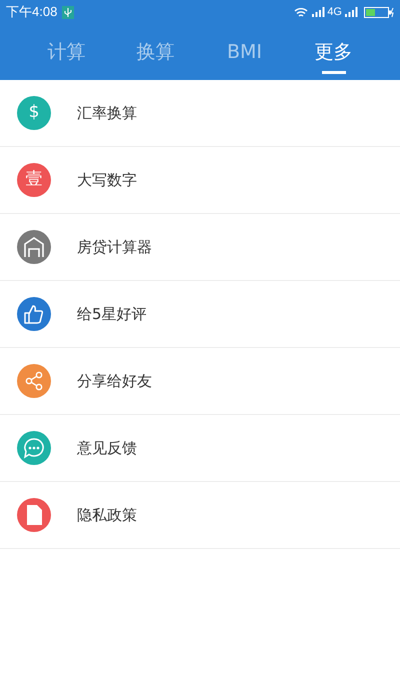 This screenshot has width=400, height=700. What do you see at coordinates (200, 381) in the screenshot?
I see `menu-item: 分享给好友` at bounding box center [200, 381].